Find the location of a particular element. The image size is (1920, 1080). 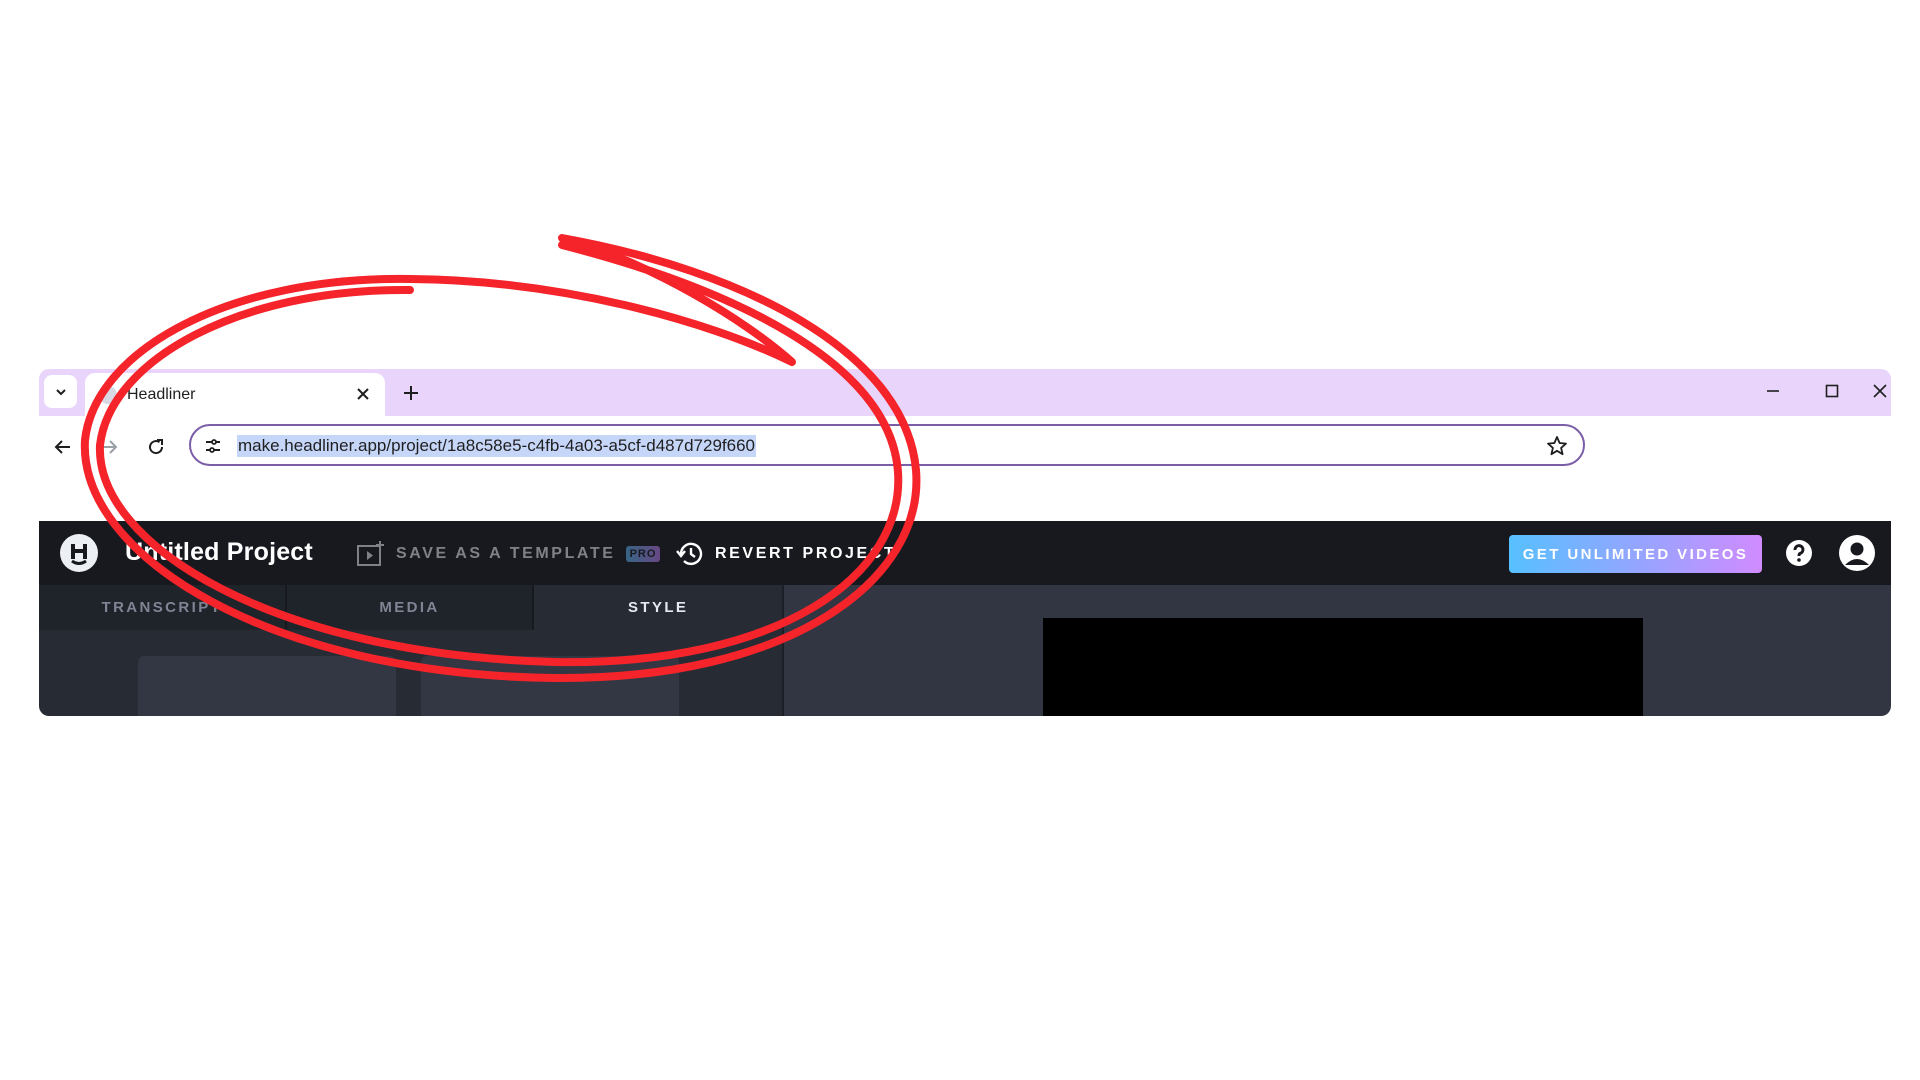

reload-button is located at coordinates (156, 447).